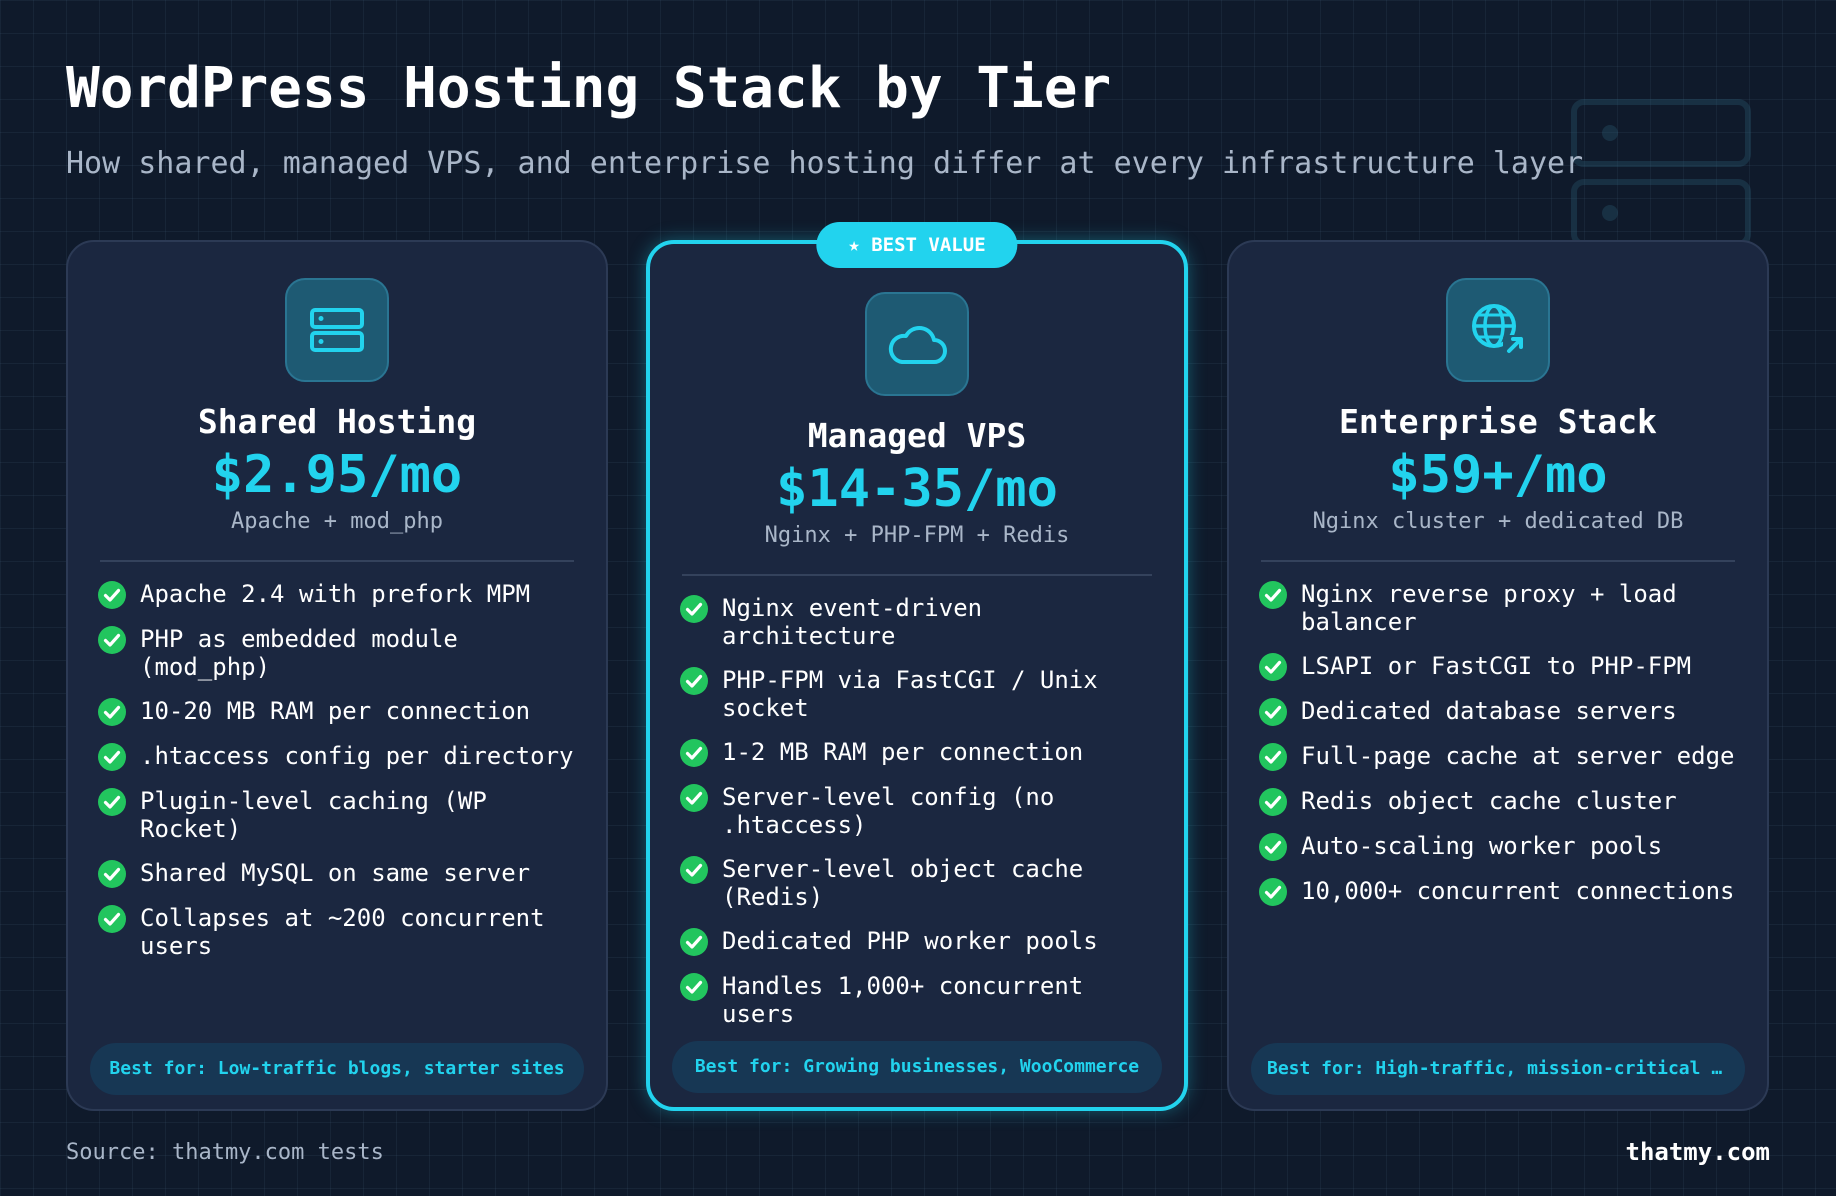 Image resolution: width=1836 pixels, height=1196 pixels. What do you see at coordinates (1498, 421) in the screenshot?
I see `tier-name: Enterprise Stack` at bounding box center [1498, 421].